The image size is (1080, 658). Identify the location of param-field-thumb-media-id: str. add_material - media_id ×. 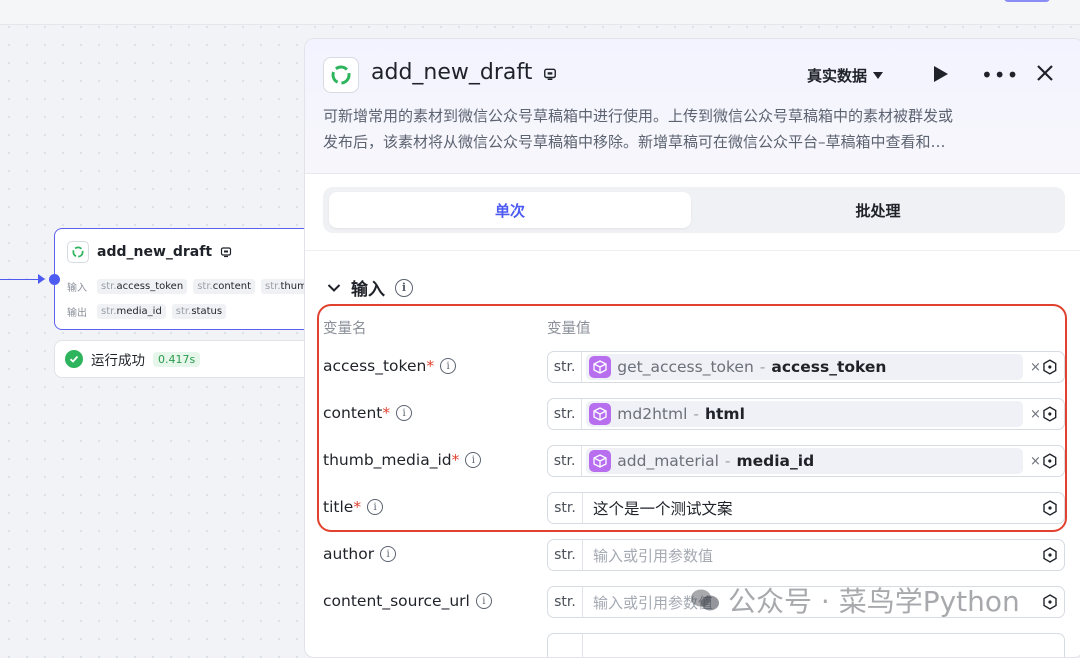
(806, 461).